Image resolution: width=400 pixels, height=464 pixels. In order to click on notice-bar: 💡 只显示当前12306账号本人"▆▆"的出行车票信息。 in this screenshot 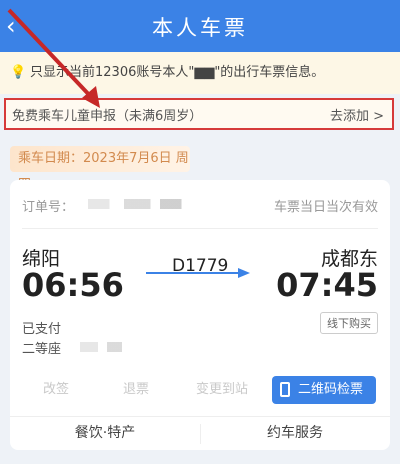, I will do `click(200, 73)`.